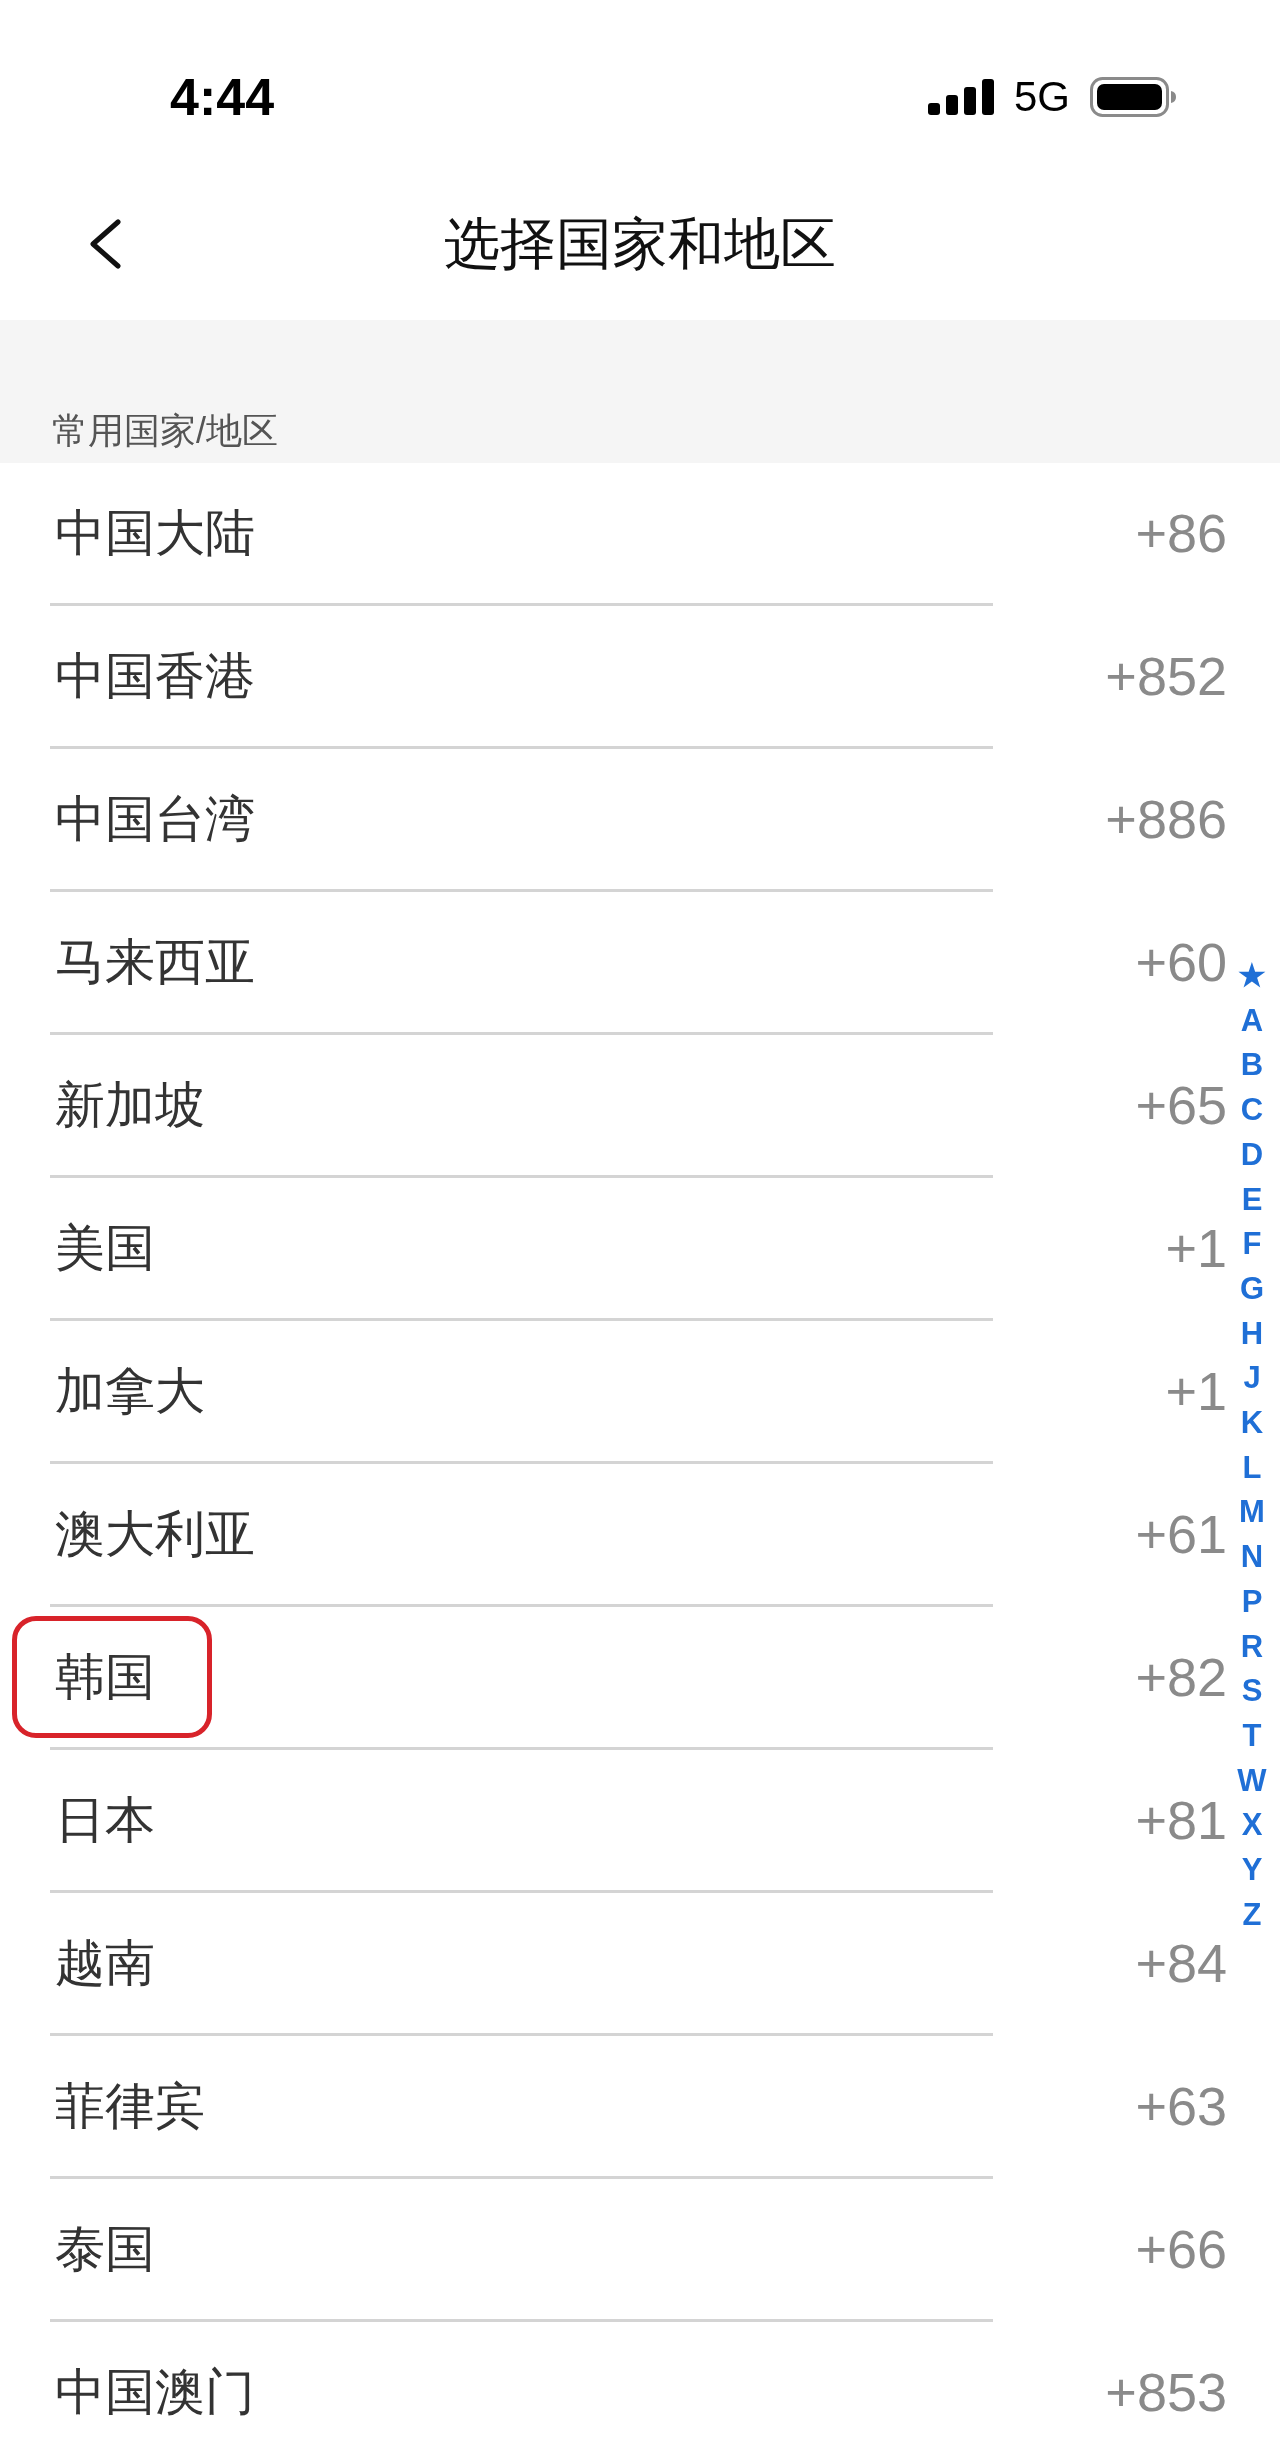 The height and width of the screenshot is (2444, 1280). What do you see at coordinates (155, 2392) in the screenshot?
I see `country-name: 中国澳门` at bounding box center [155, 2392].